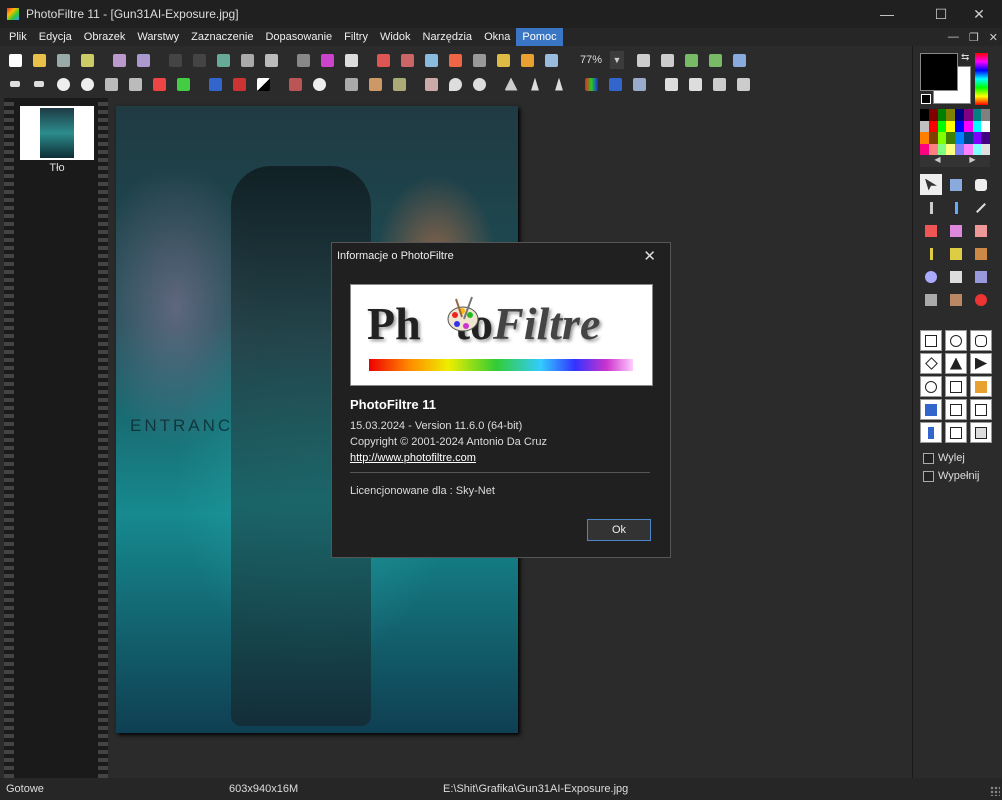 This screenshot has width=1002, height=800. I want to click on hand-tool, so click(981, 184).